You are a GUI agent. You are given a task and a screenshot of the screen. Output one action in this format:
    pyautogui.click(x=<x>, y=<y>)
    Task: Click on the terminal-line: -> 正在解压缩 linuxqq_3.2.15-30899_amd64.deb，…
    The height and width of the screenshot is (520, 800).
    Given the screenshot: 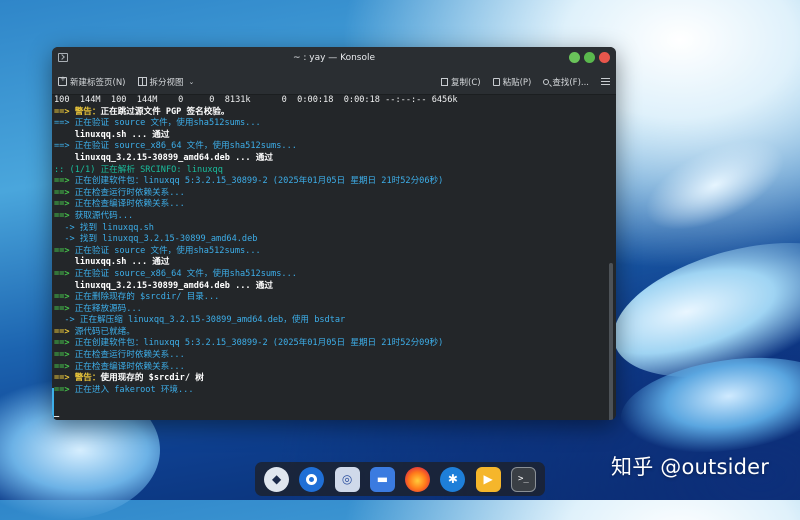 What is the action you would take?
    pyautogui.click(x=330, y=321)
    